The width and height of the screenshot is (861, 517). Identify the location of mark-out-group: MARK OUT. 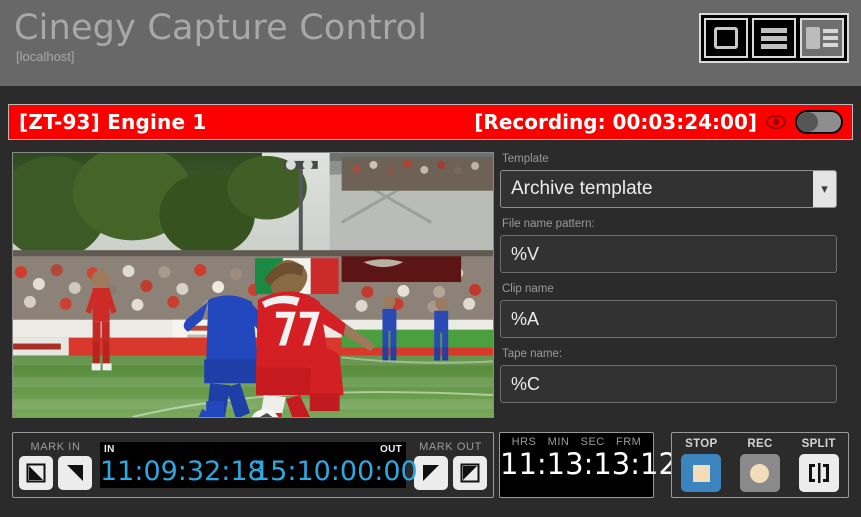
(450, 465).